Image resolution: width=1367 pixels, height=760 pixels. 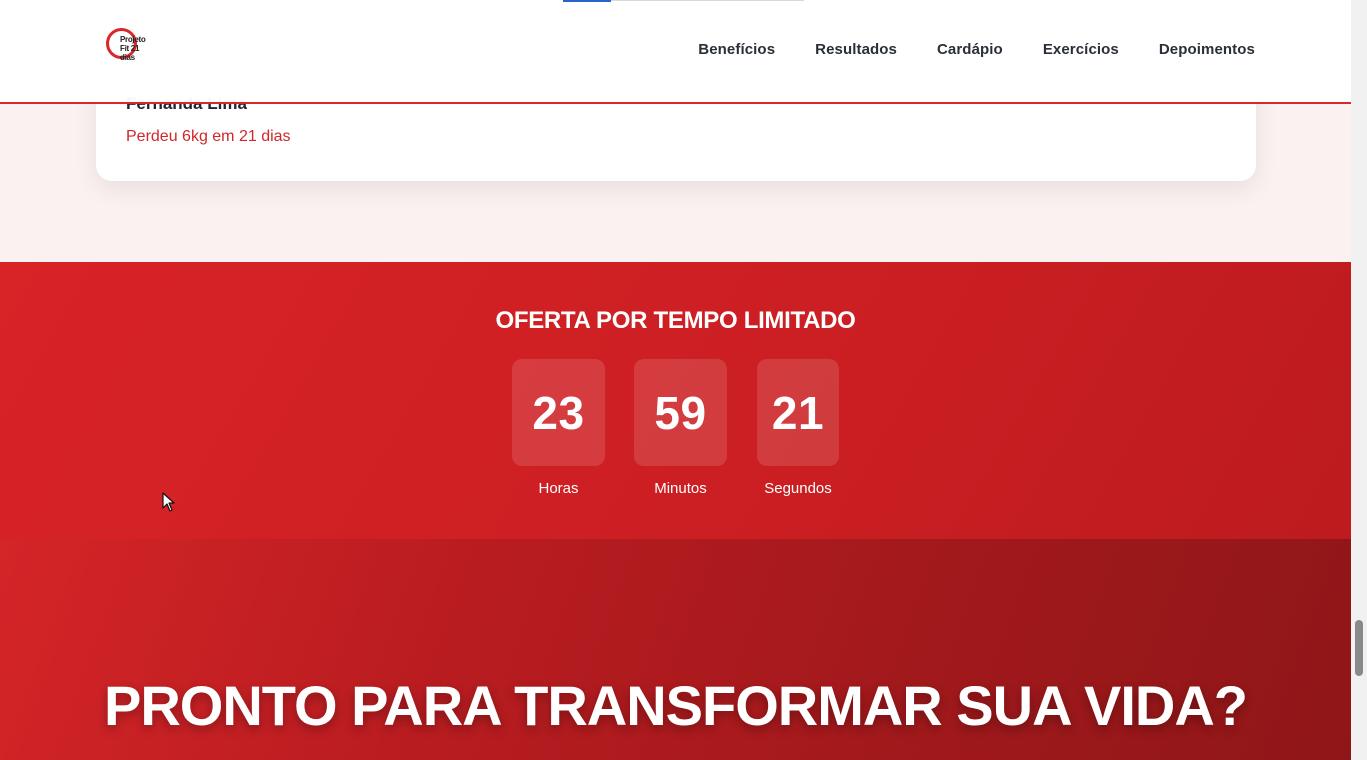 What do you see at coordinates (675, 320) in the screenshot?
I see `offer-title: OFERTA POR TEMPO LIMITADO` at bounding box center [675, 320].